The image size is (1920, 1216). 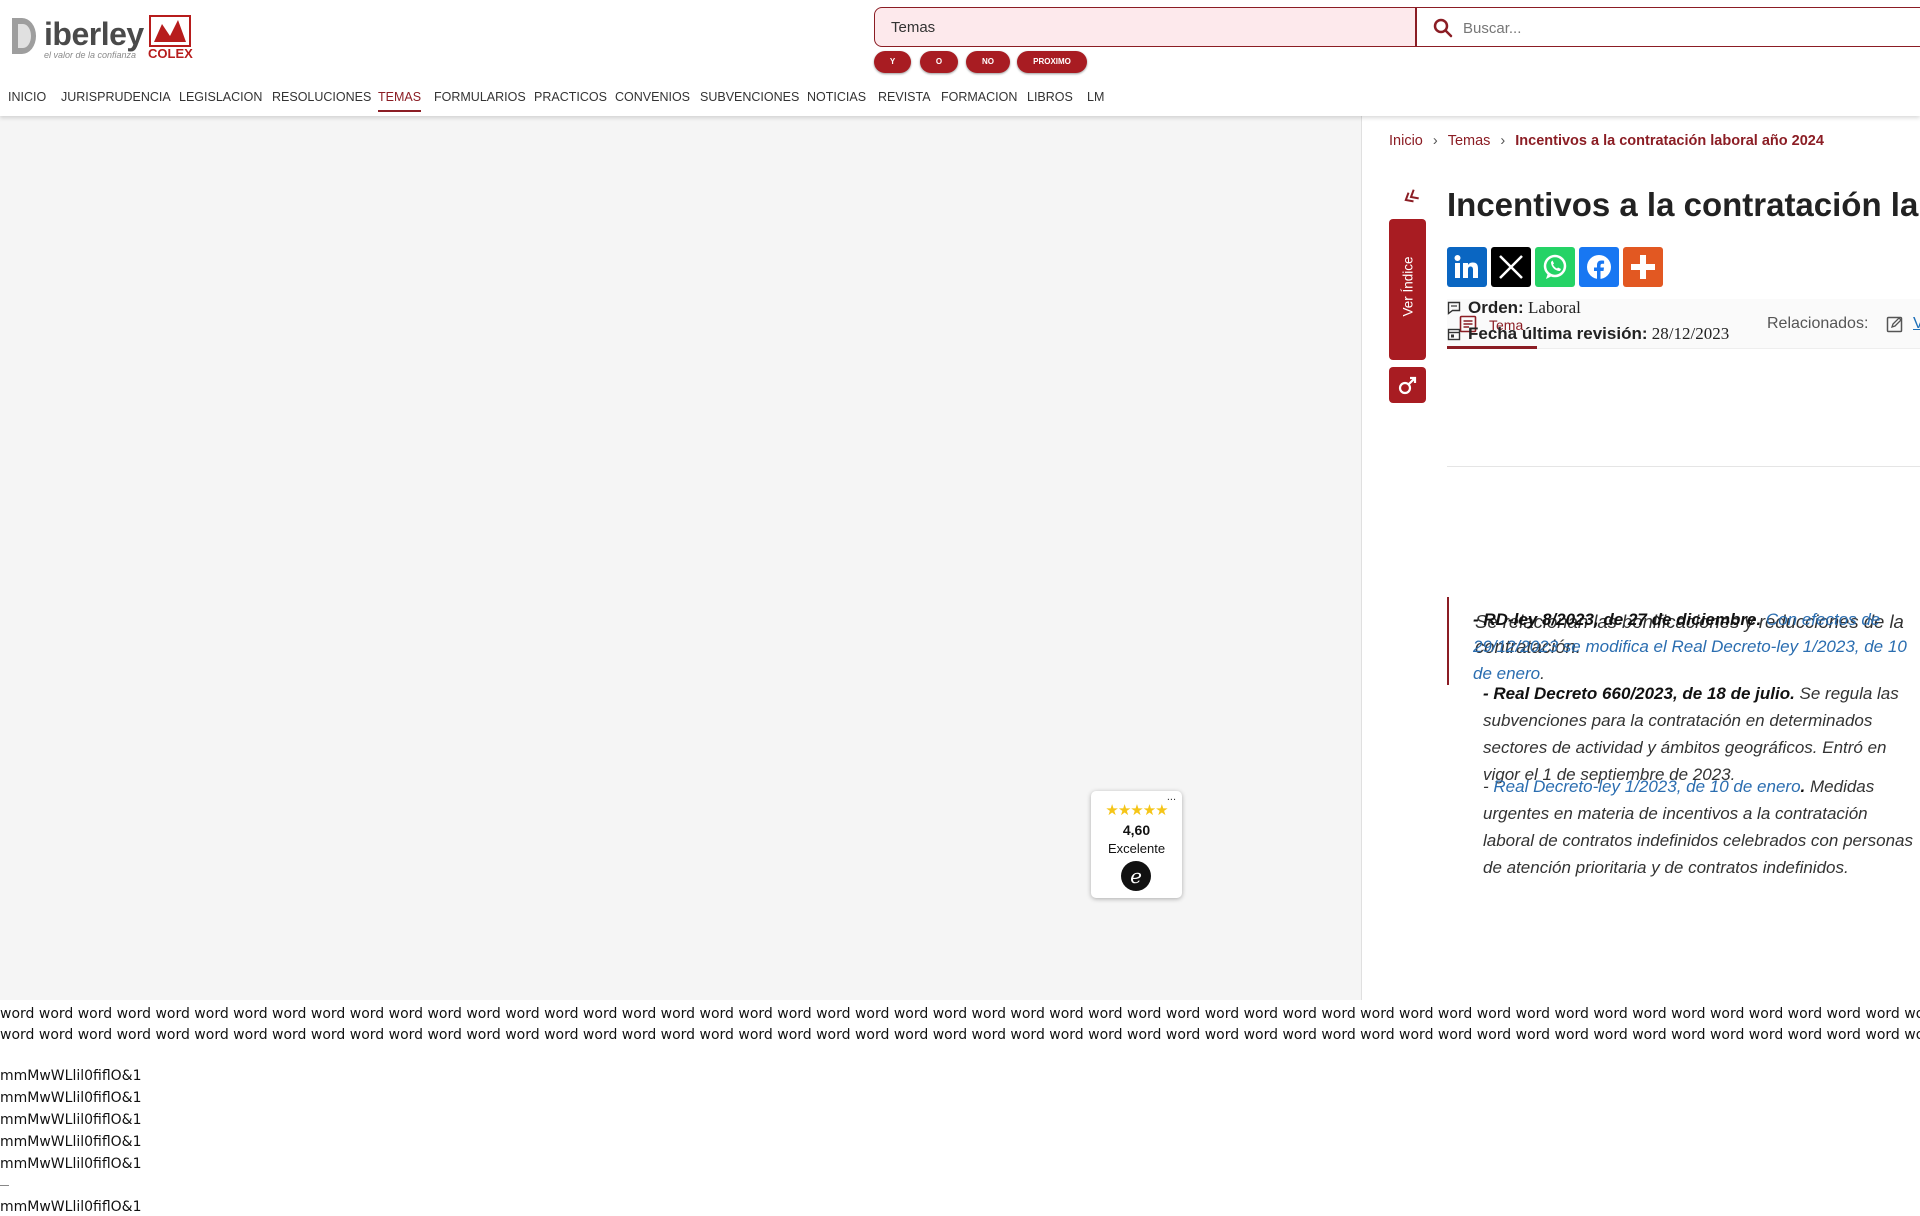 What do you see at coordinates (570, 100) in the screenshot?
I see `nav-practicos: PRACTICOS` at bounding box center [570, 100].